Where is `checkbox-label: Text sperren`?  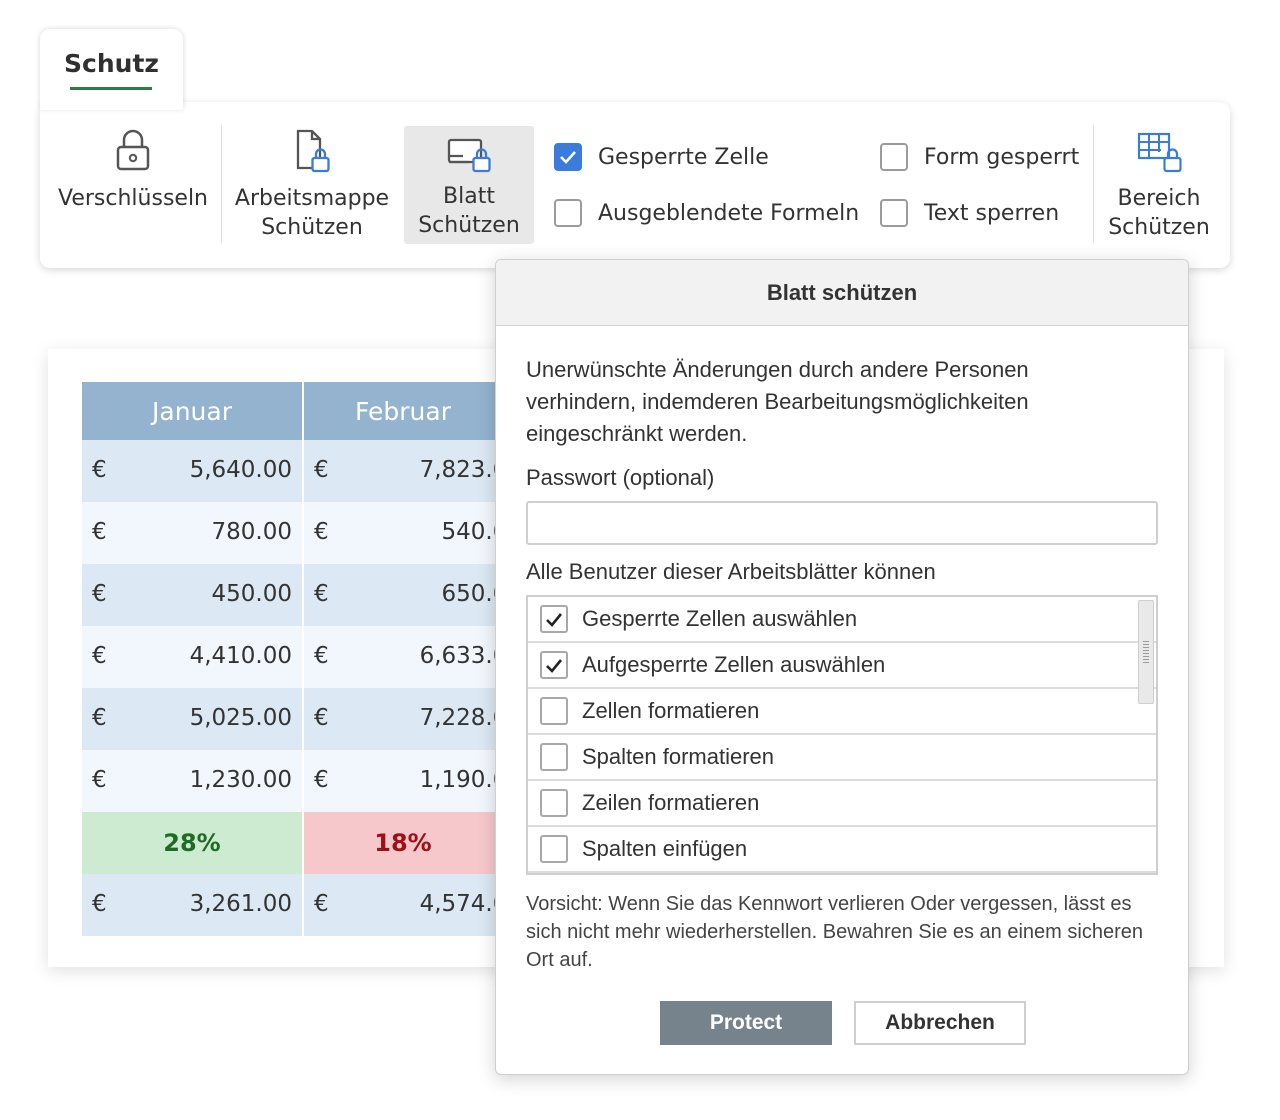 checkbox-label: Text sperren is located at coordinates (992, 213).